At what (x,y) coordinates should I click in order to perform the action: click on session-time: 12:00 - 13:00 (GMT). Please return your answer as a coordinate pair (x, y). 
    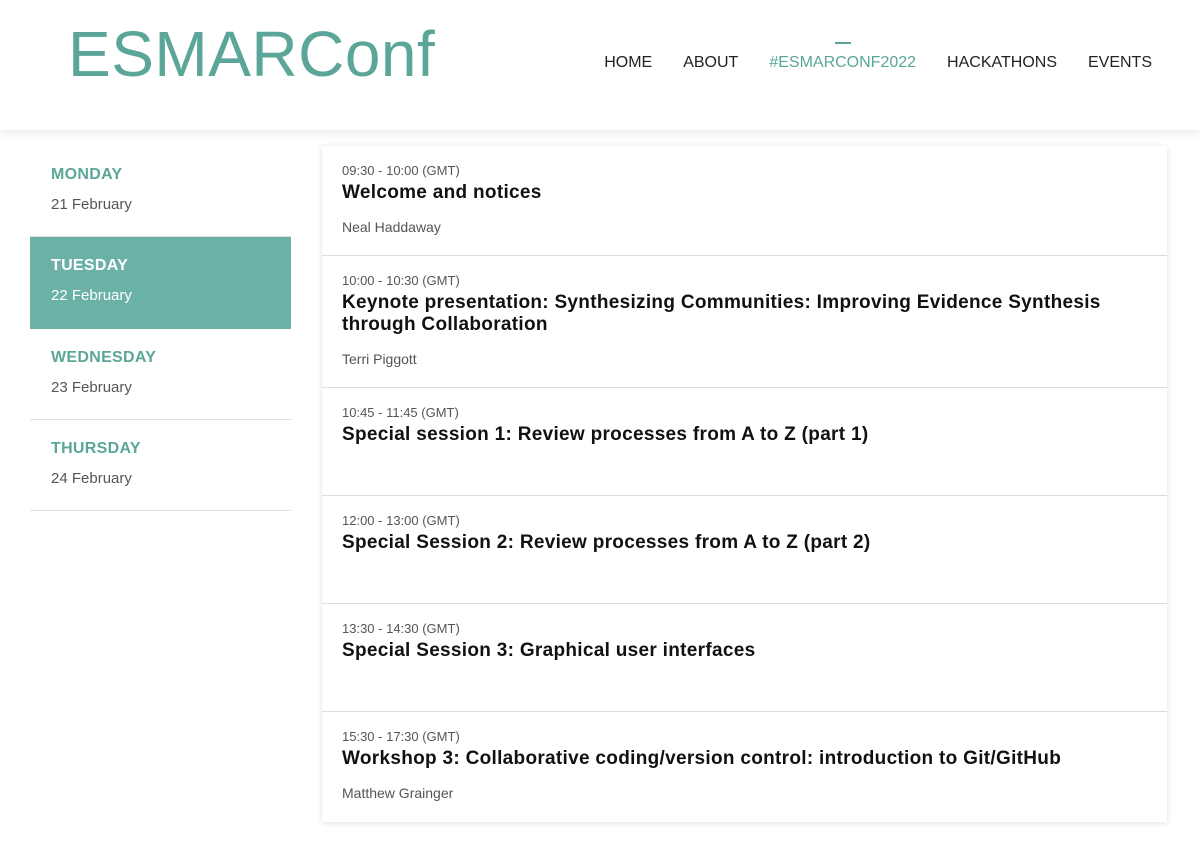
    Looking at the image, I should click on (401, 520).